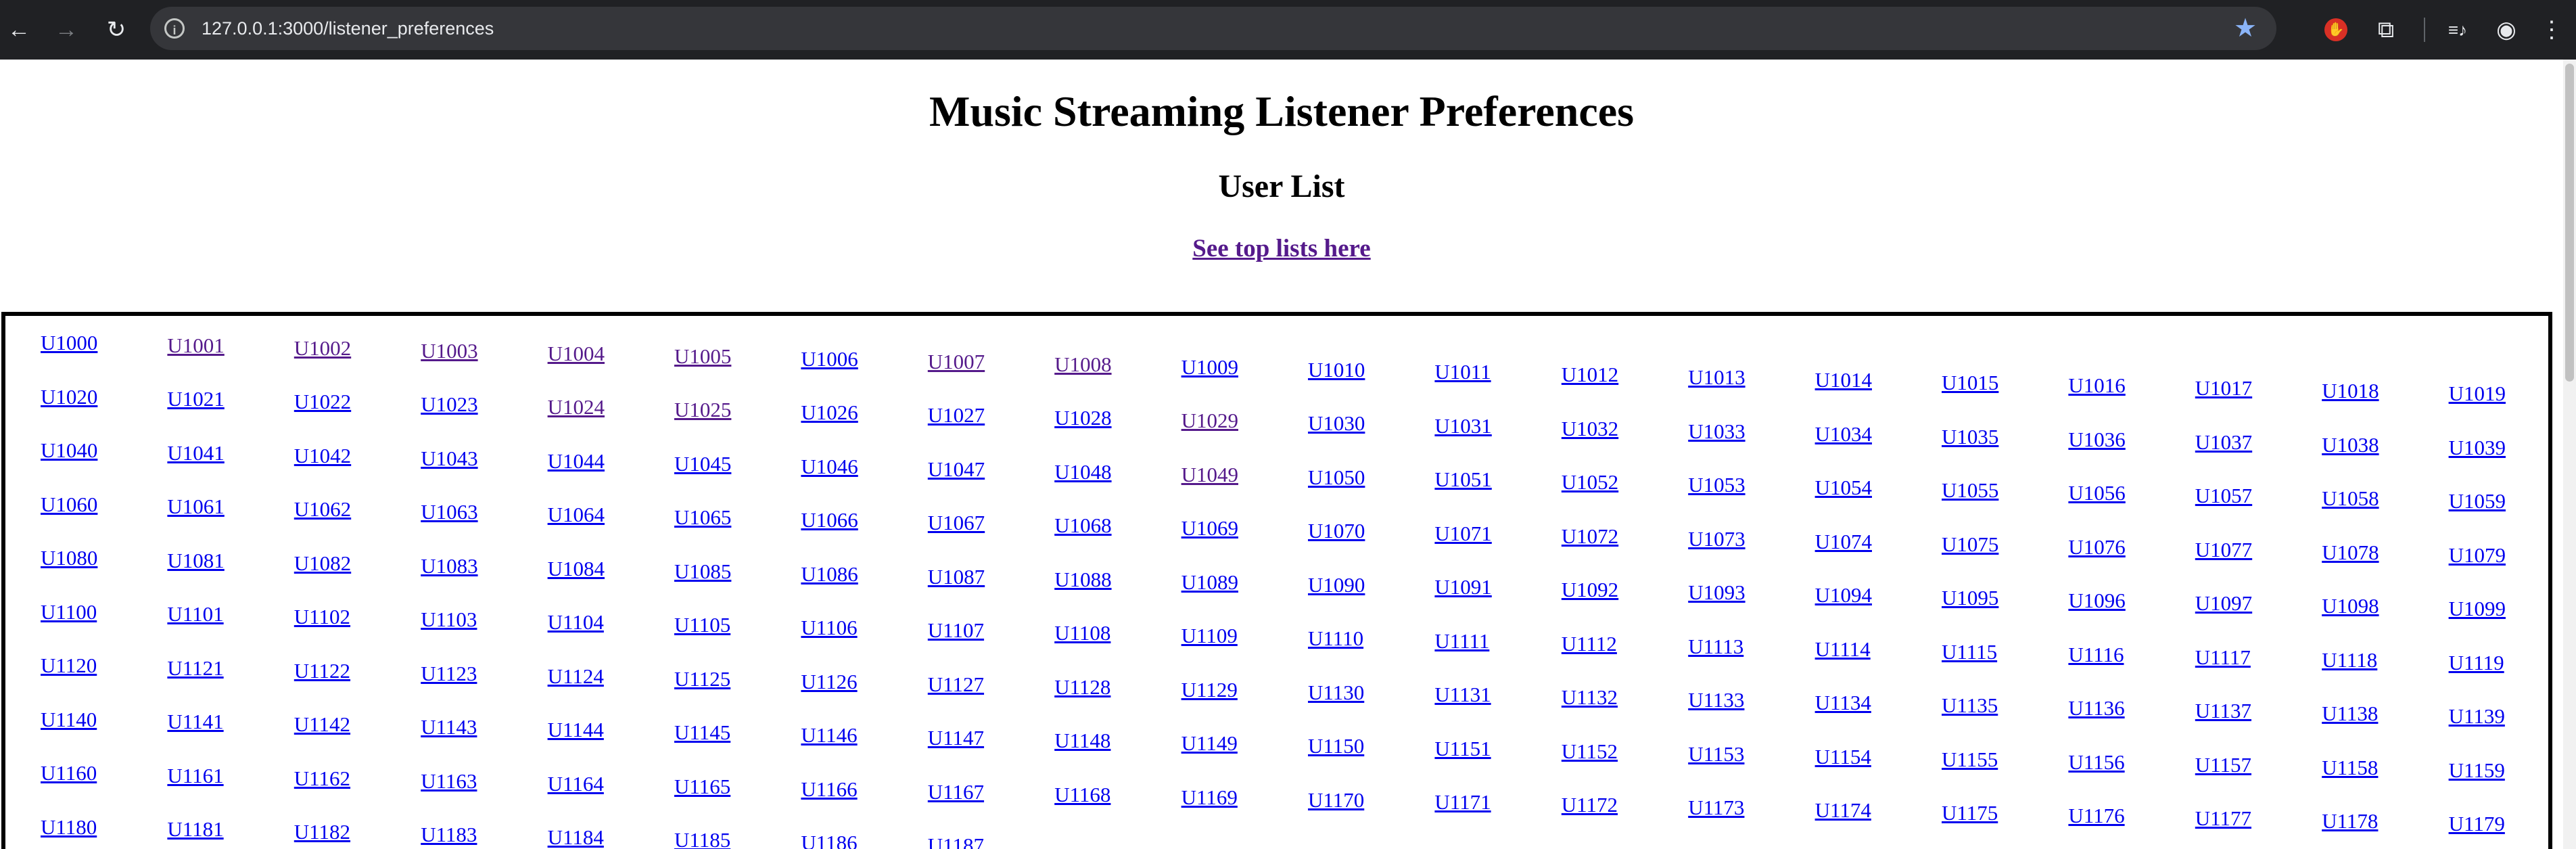 The height and width of the screenshot is (849, 2576). I want to click on user-link-u1015: U1015, so click(1970, 383).